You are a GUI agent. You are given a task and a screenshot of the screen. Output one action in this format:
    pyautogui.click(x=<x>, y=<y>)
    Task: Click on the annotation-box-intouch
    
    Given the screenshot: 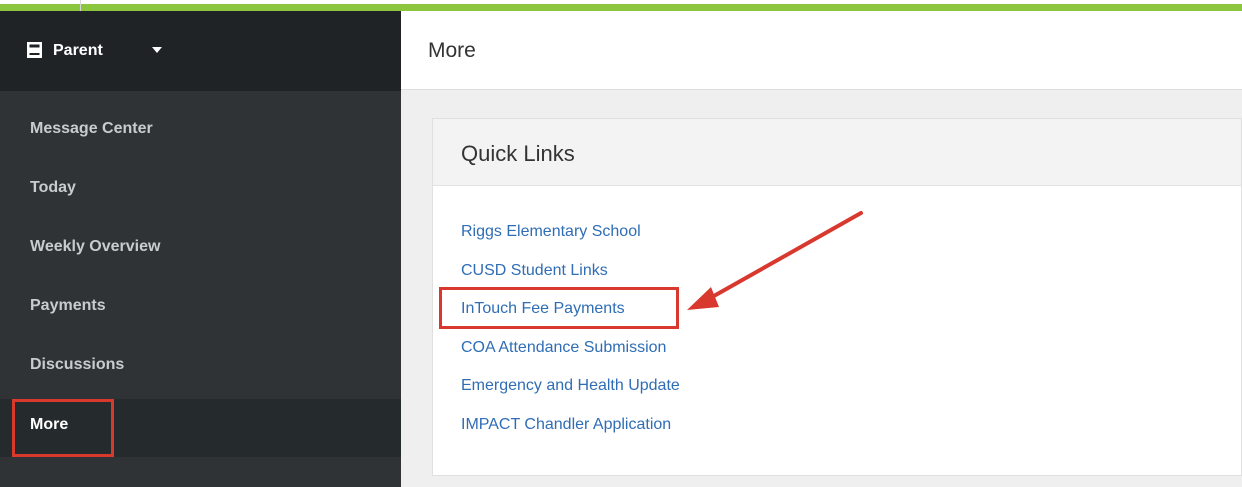 What is the action you would take?
    pyautogui.click(x=559, y=308)
    